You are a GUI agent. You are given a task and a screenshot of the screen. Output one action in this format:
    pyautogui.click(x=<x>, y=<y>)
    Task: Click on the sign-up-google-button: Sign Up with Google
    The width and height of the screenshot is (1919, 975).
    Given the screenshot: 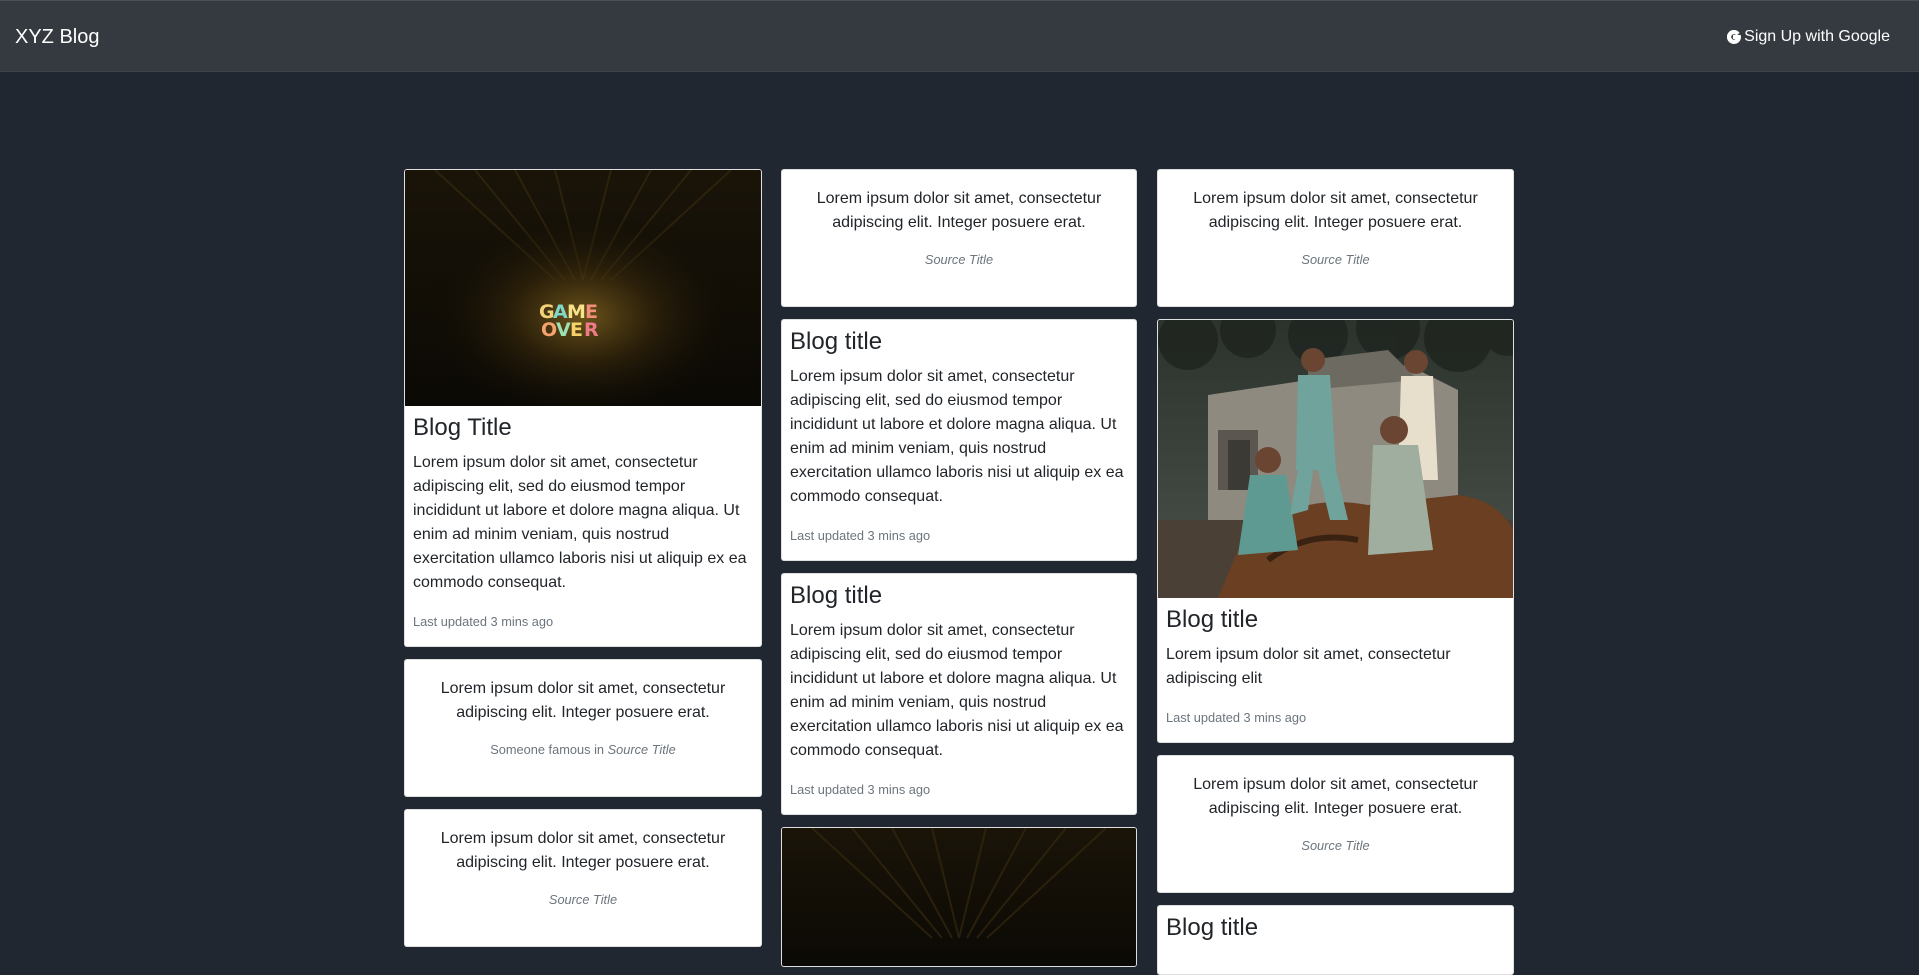 What is the action you would take?
    pyautogui.click(x=1808, y=37)
    